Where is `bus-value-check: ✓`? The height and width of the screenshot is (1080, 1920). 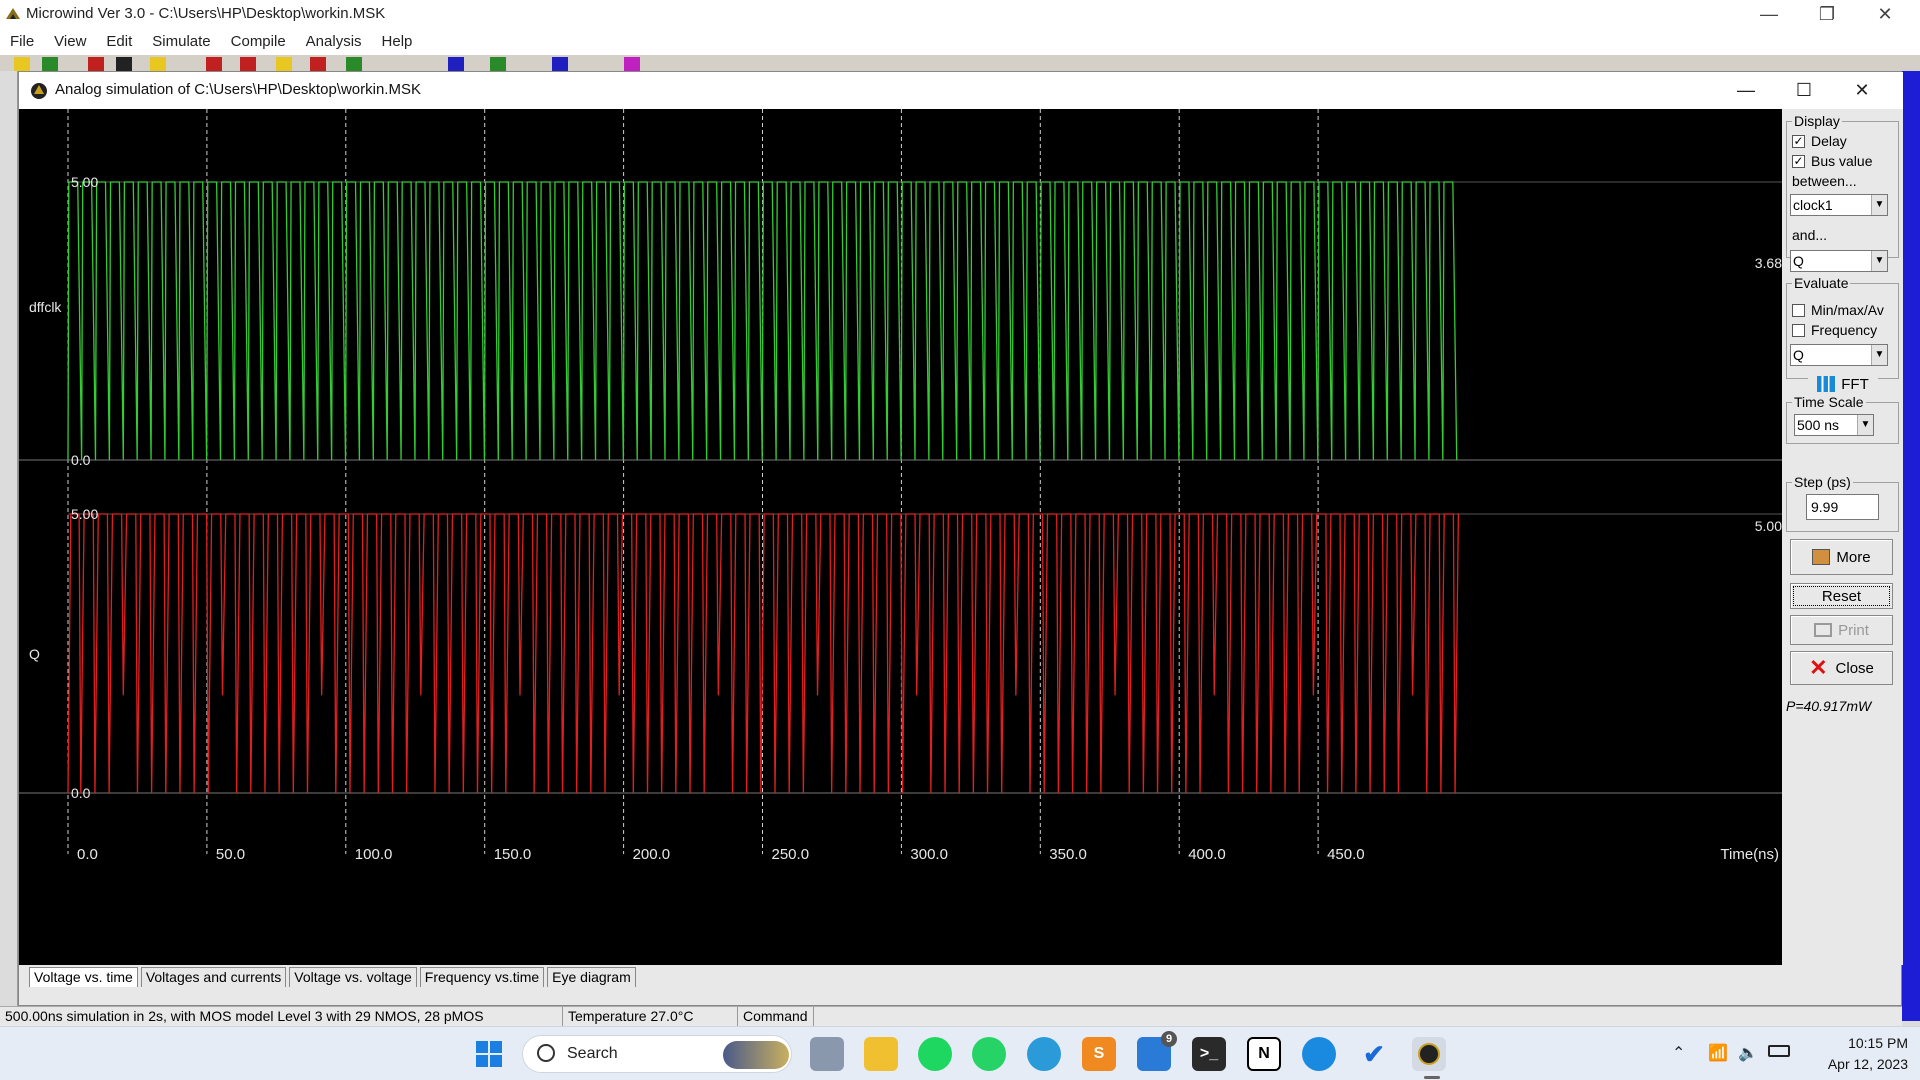 bus-value-check: ✓ is located at coordinates (1798, 161).